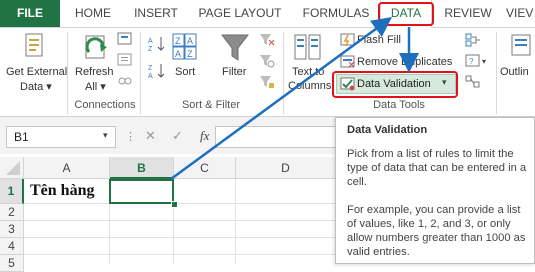 This screenshot has height=272, width=535. Describe the element at coordinates (357, 182) in the screenshot. I see `tooltip-line: cell.` at that location.